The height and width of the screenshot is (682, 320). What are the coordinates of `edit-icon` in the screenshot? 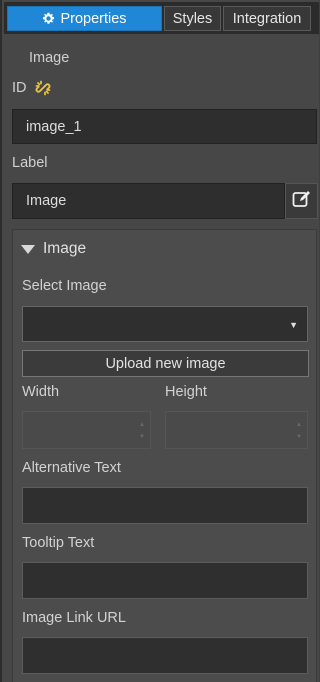 It's located at (302, 201).